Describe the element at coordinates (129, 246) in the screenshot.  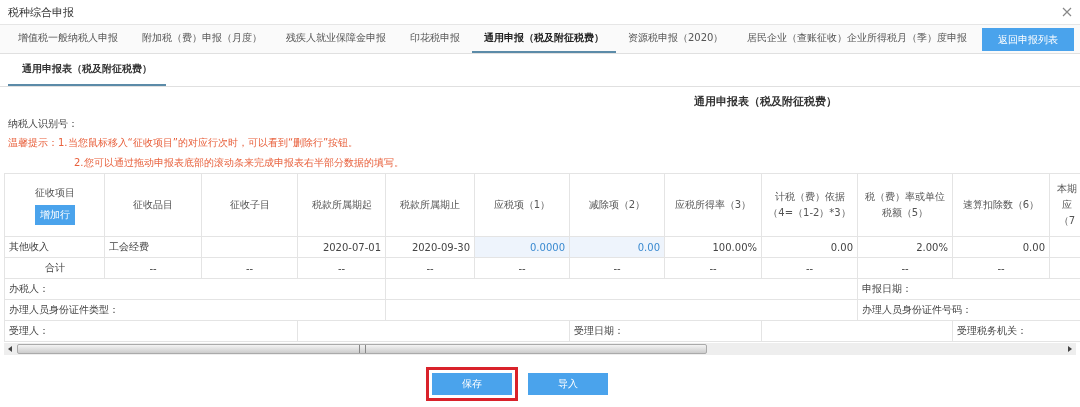
I see `table-cell: 工会经费` at that location.